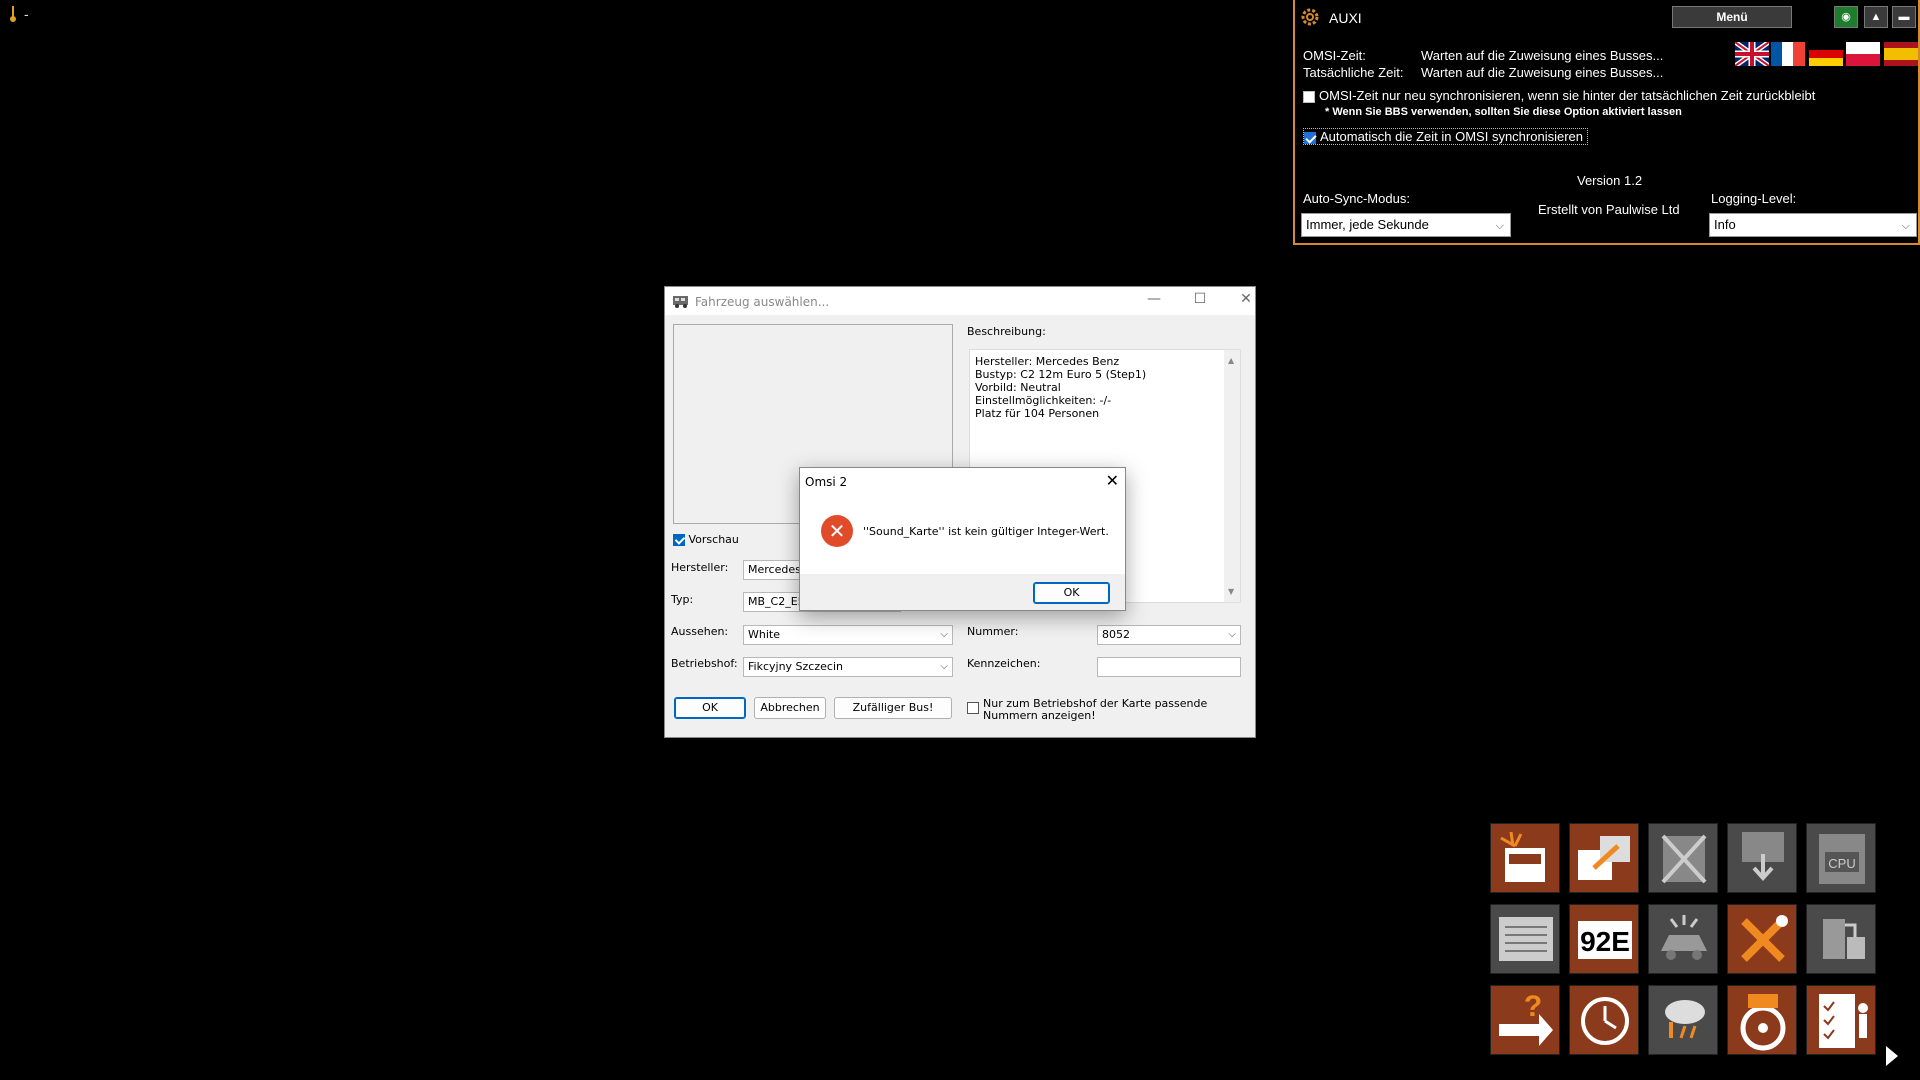 This screenshot has height=1080, width=1920. Describe the element at coordinates (1841, 858) in the screenshot. I see `tool-bus-cpu: CPU` at that location.